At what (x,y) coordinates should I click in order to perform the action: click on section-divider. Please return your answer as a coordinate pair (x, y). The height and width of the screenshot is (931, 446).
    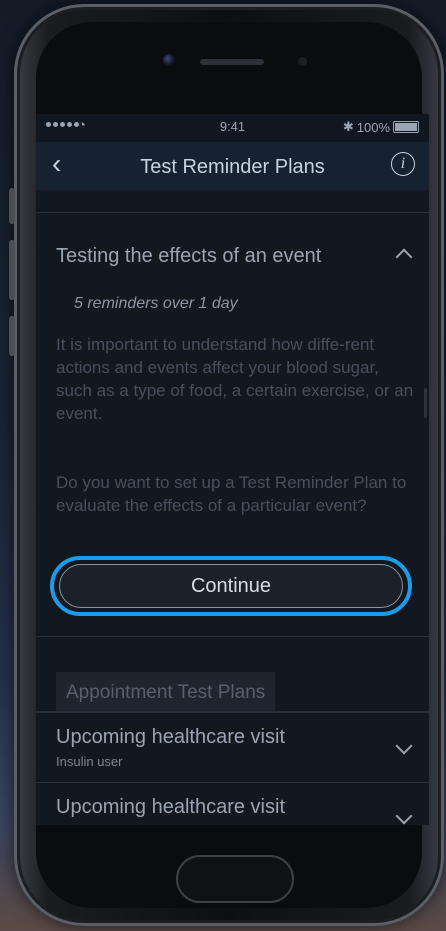
    Looking at the image, I should click on (232, 636).